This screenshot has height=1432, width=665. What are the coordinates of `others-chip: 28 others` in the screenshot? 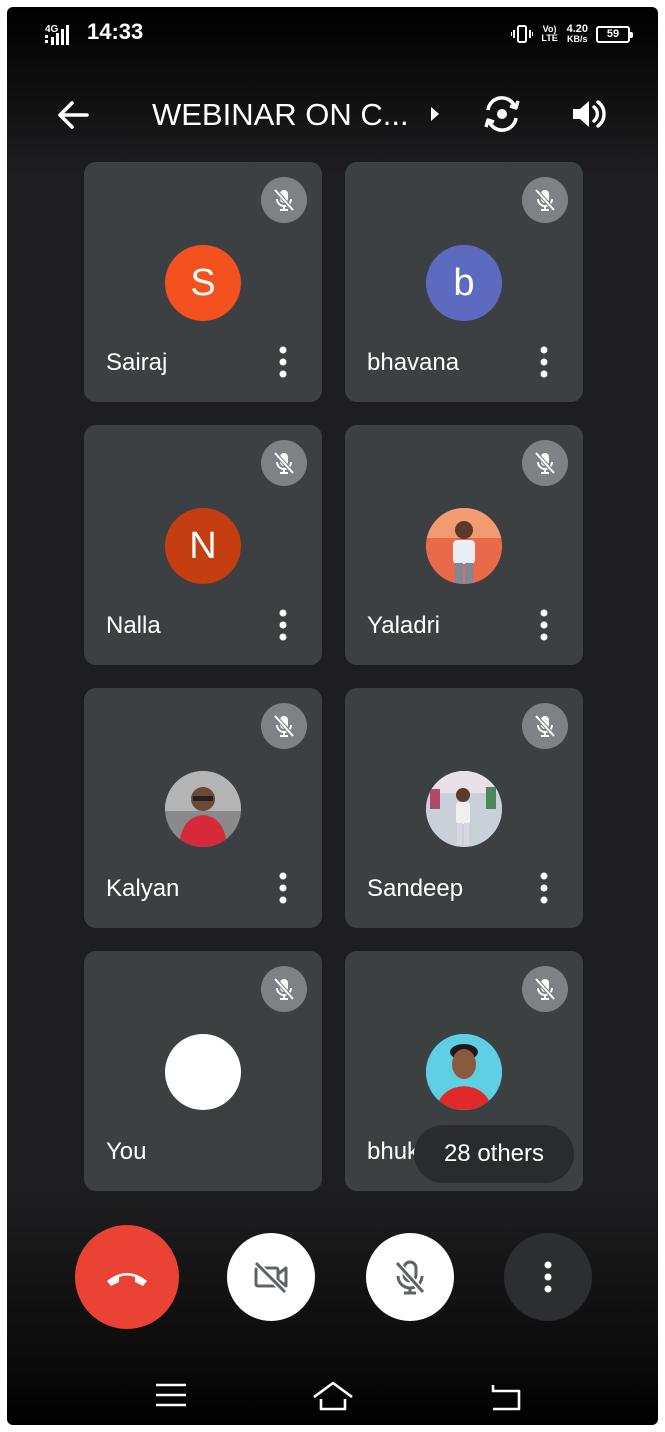 It's located at (494, 1154).